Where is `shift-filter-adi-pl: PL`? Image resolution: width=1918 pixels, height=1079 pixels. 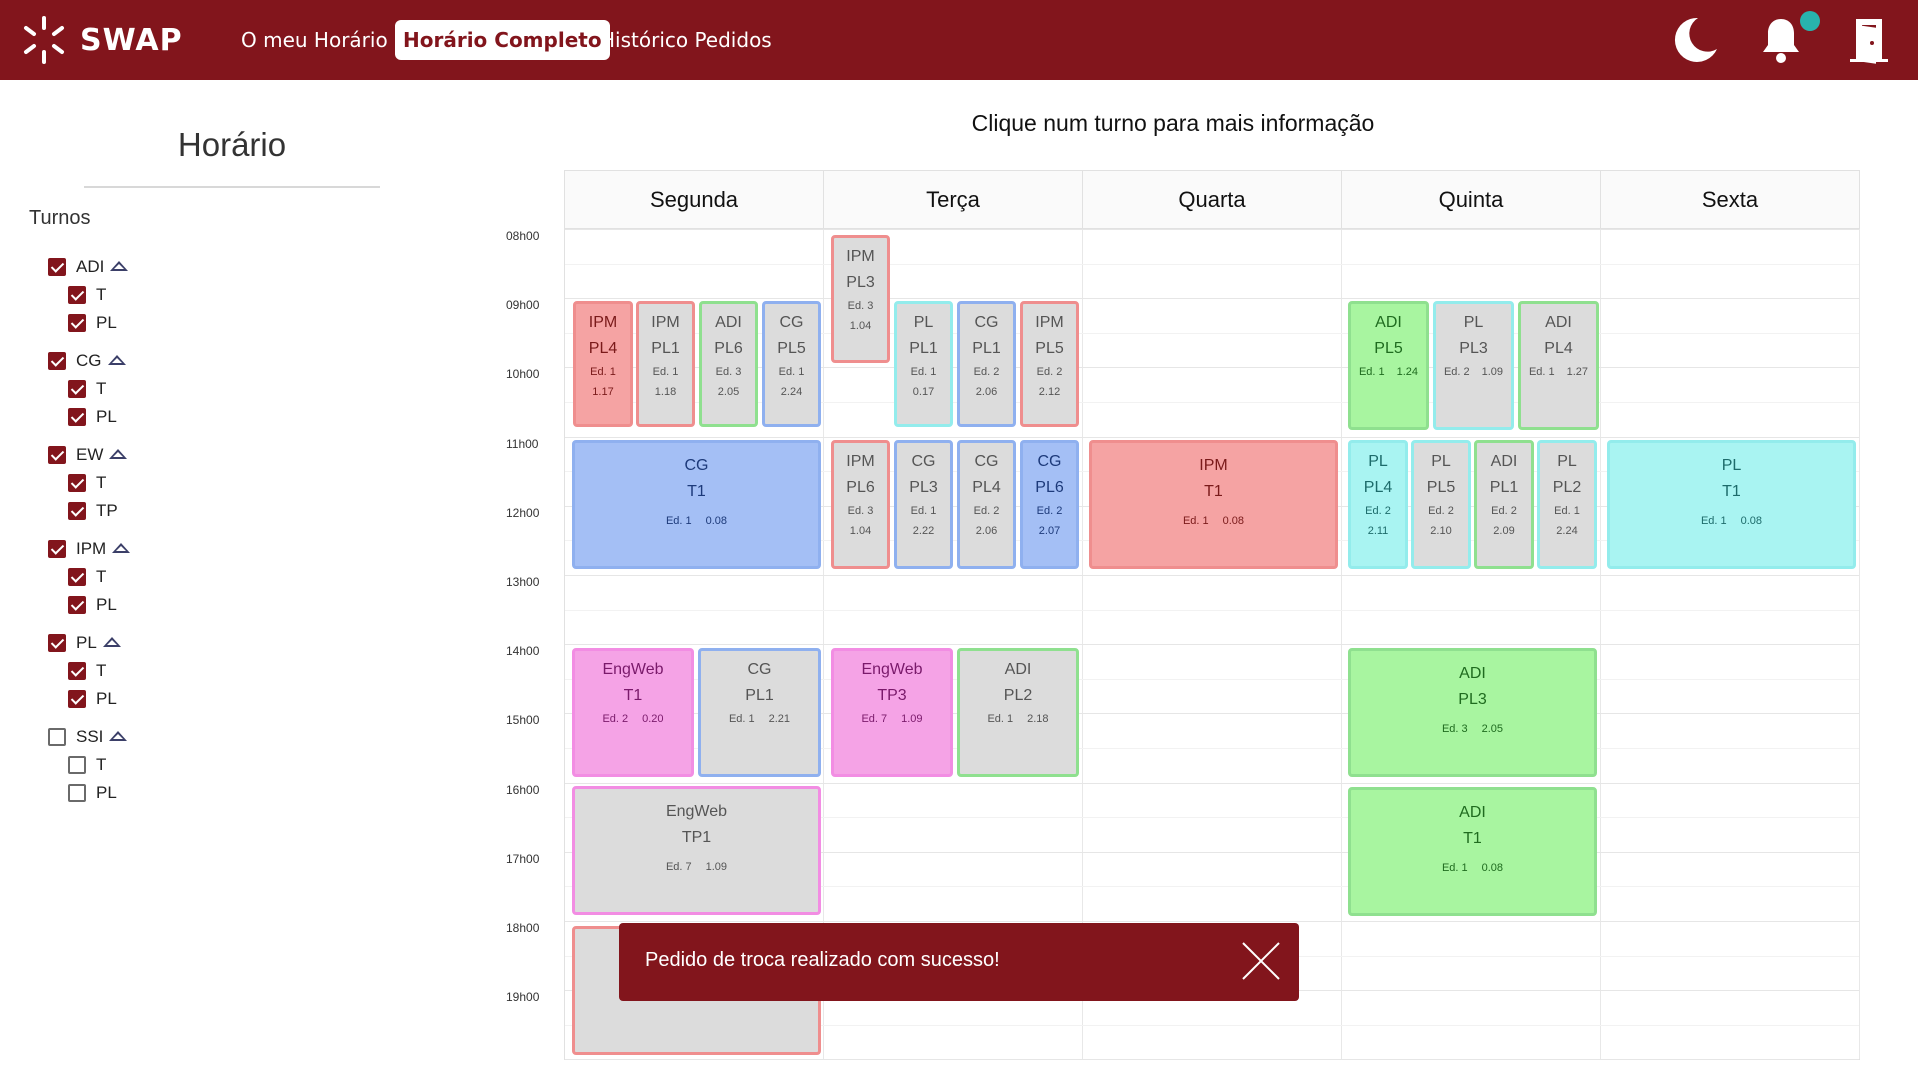
shift-filter-adi-pl: PL is located at coordinates (92, 323).